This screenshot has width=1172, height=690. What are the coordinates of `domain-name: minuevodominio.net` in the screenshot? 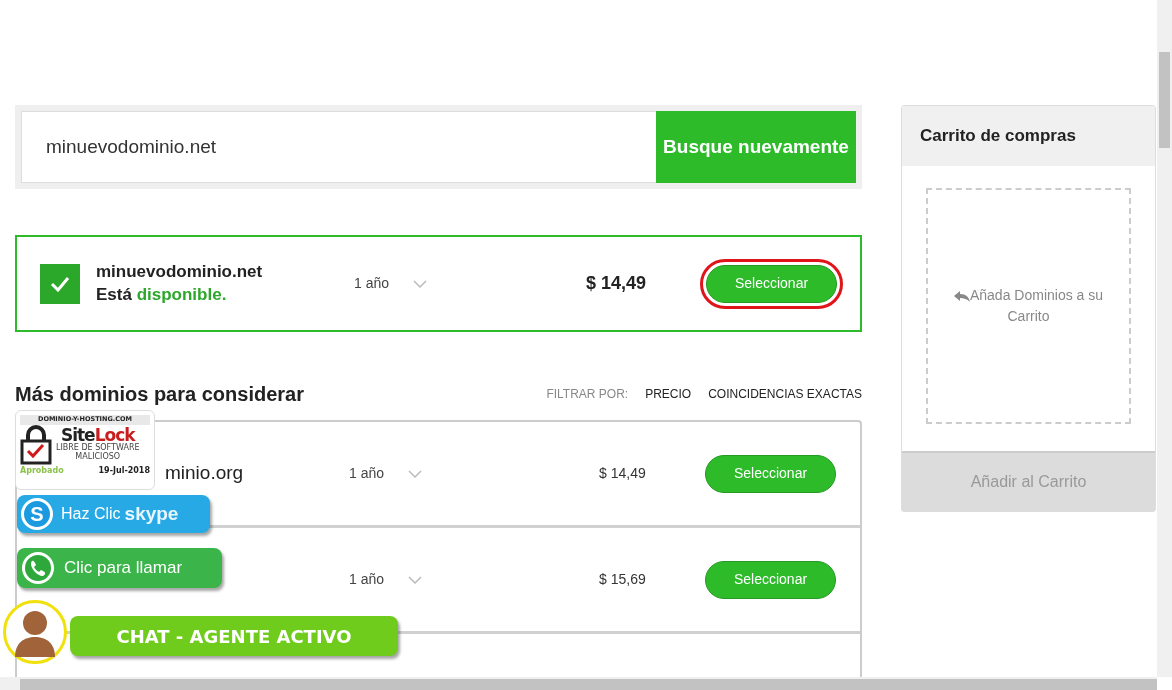 It's located at (180, 272).